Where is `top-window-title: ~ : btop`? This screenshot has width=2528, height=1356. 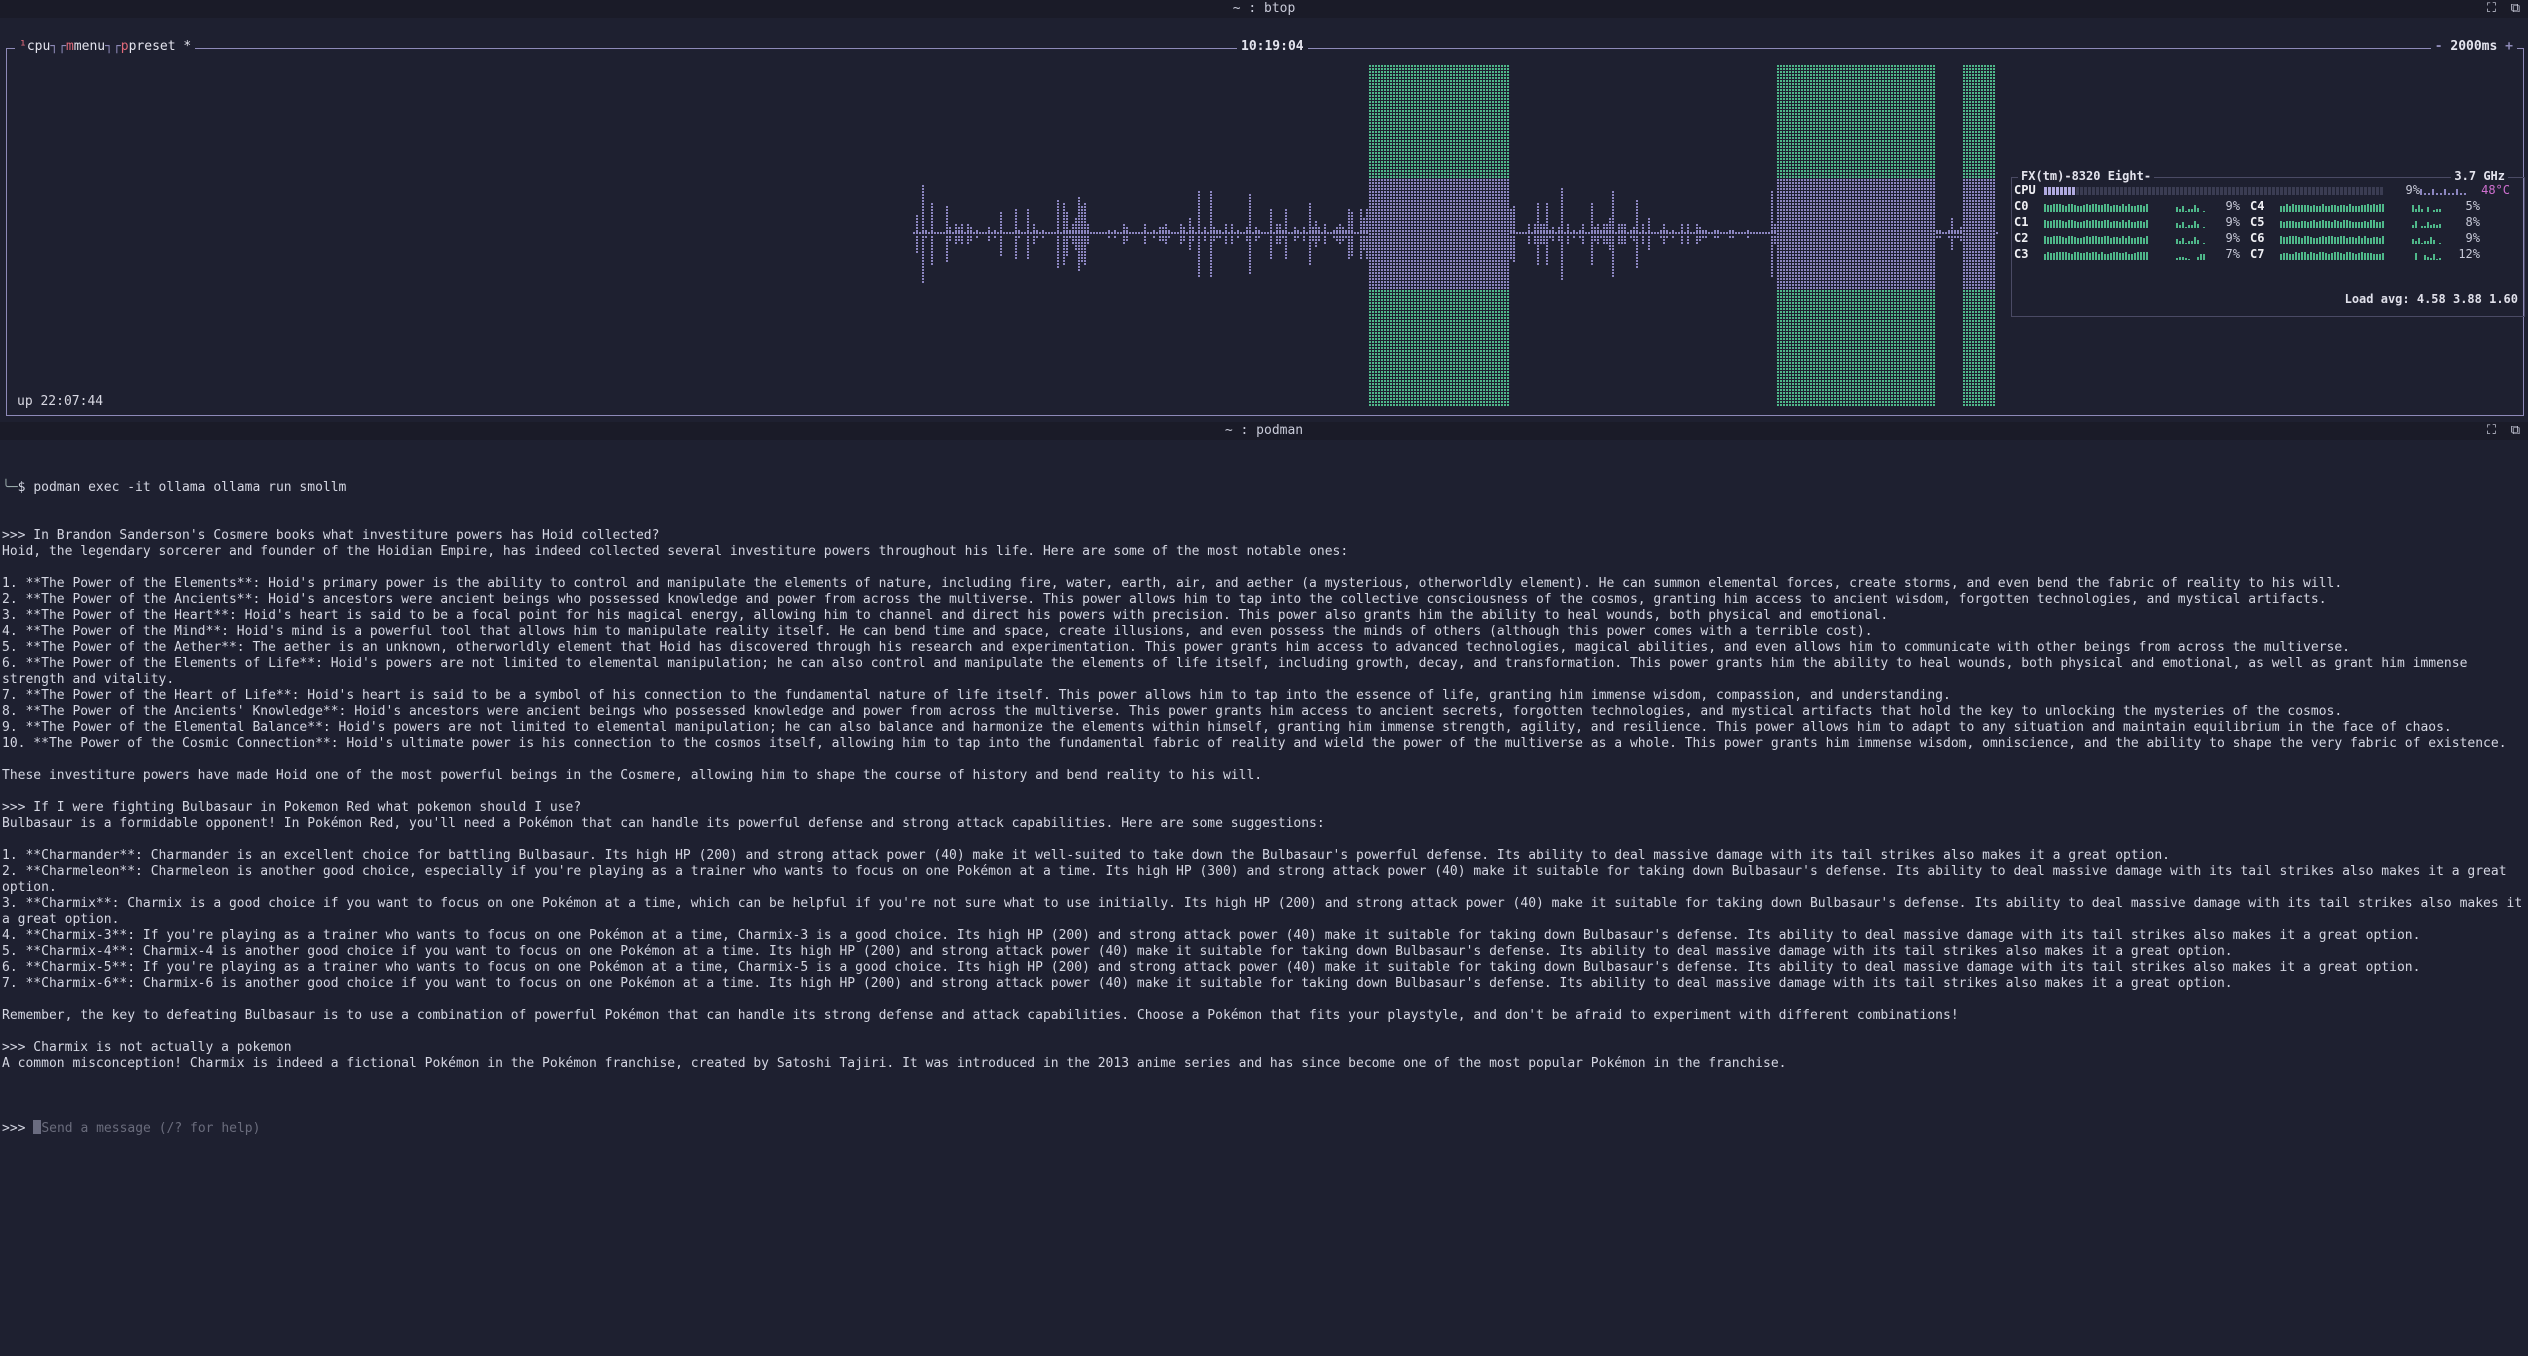 top-window-title: ~ : btop is located at coordinates (1264, 8).